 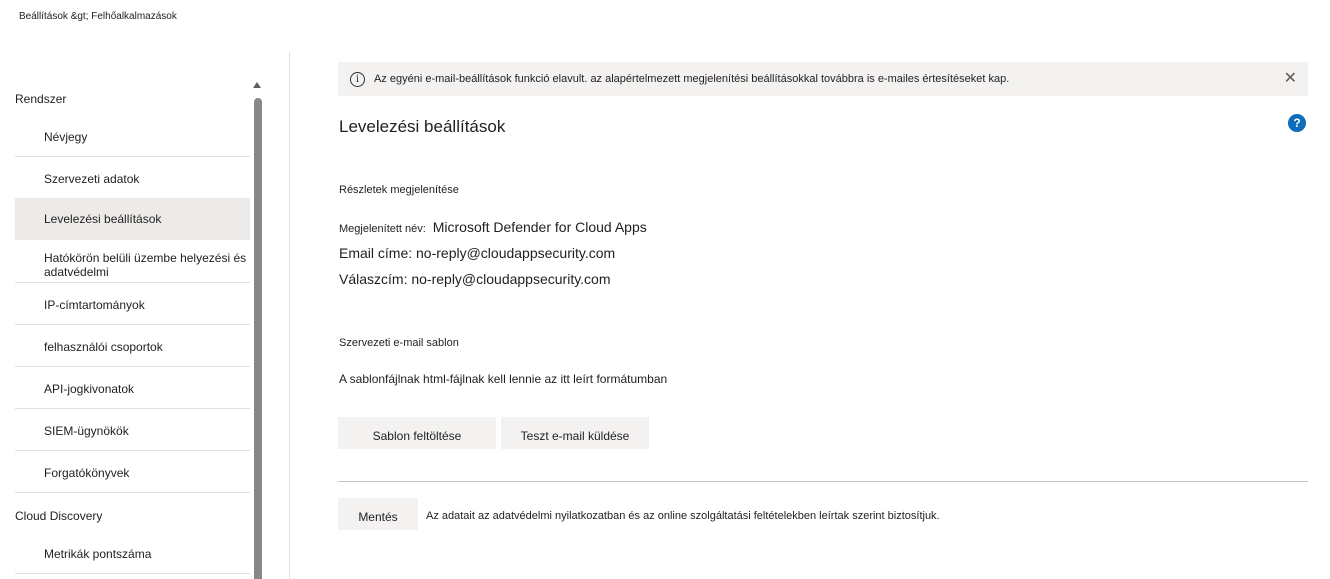 What do you see at coordinates (539, 227) in the screenshot?
I see `display-name-value: Microsoft Defender for Cloud Apps` at bounding box center [539, 227].